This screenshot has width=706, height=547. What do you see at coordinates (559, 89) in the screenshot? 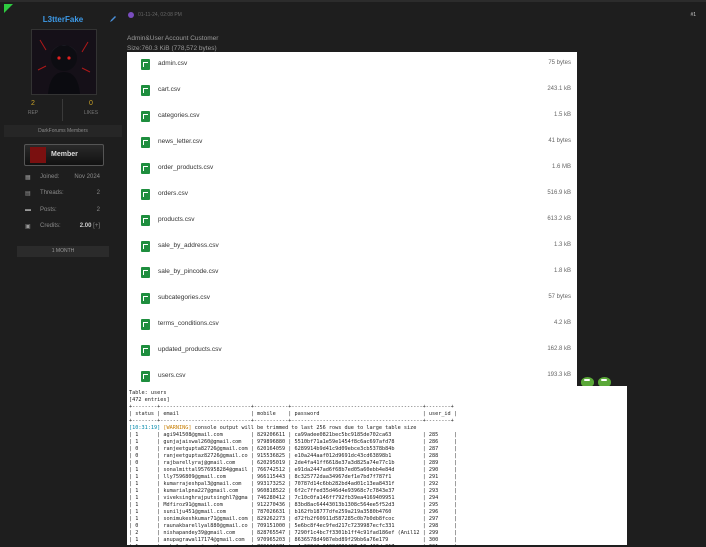
I see `file-size: 243.1 kB` at bounding box center [559, 89].